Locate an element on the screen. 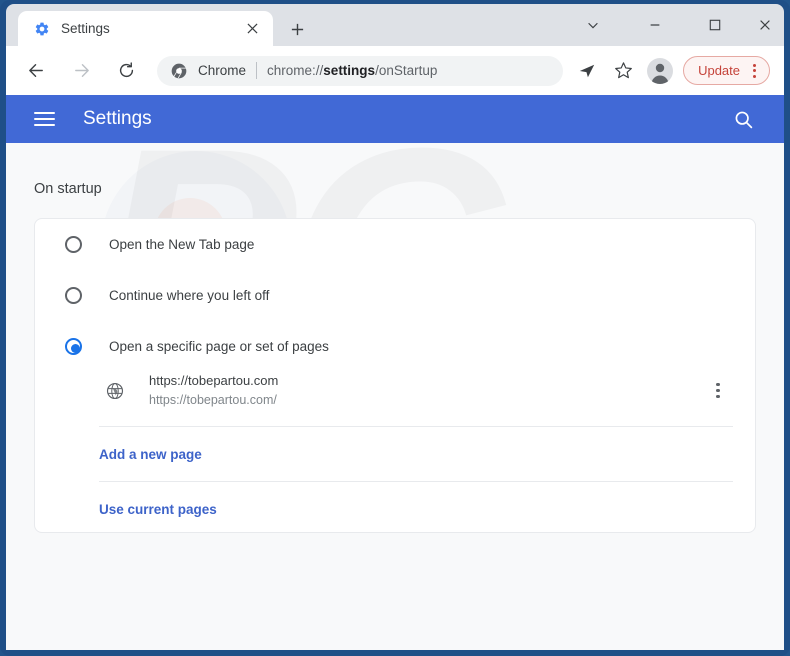  section-title: On startup is located at coordinates (68, 189).